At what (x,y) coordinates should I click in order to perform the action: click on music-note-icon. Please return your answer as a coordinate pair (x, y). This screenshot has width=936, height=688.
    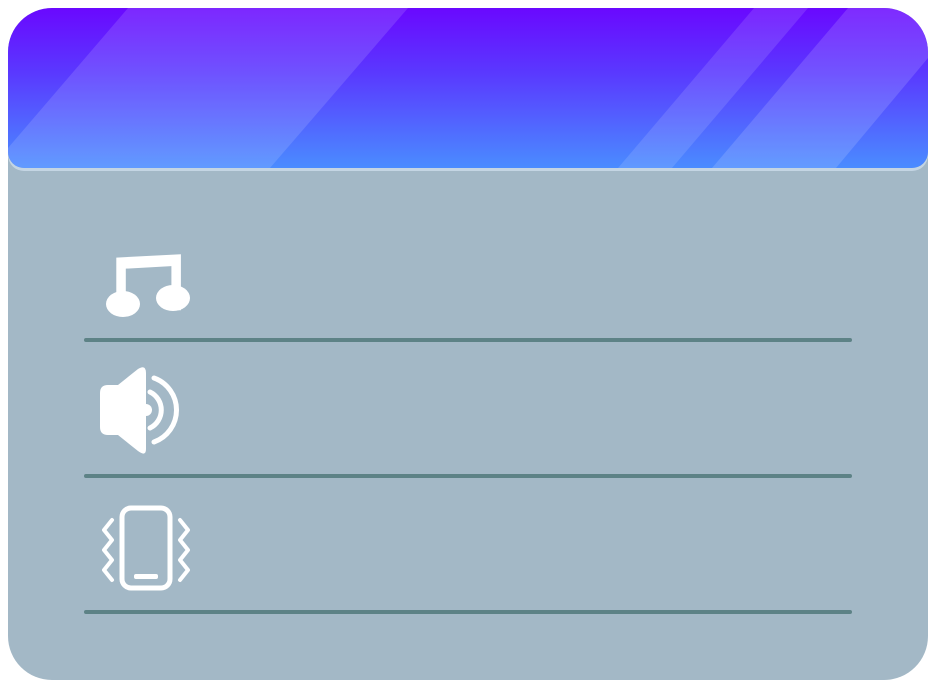
    Looking at the image, I should click on (148, 285).